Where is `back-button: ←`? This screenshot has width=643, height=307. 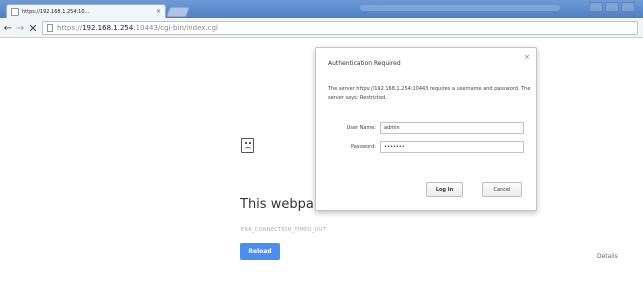
back-button: ← is located at coordinates (8, 28).